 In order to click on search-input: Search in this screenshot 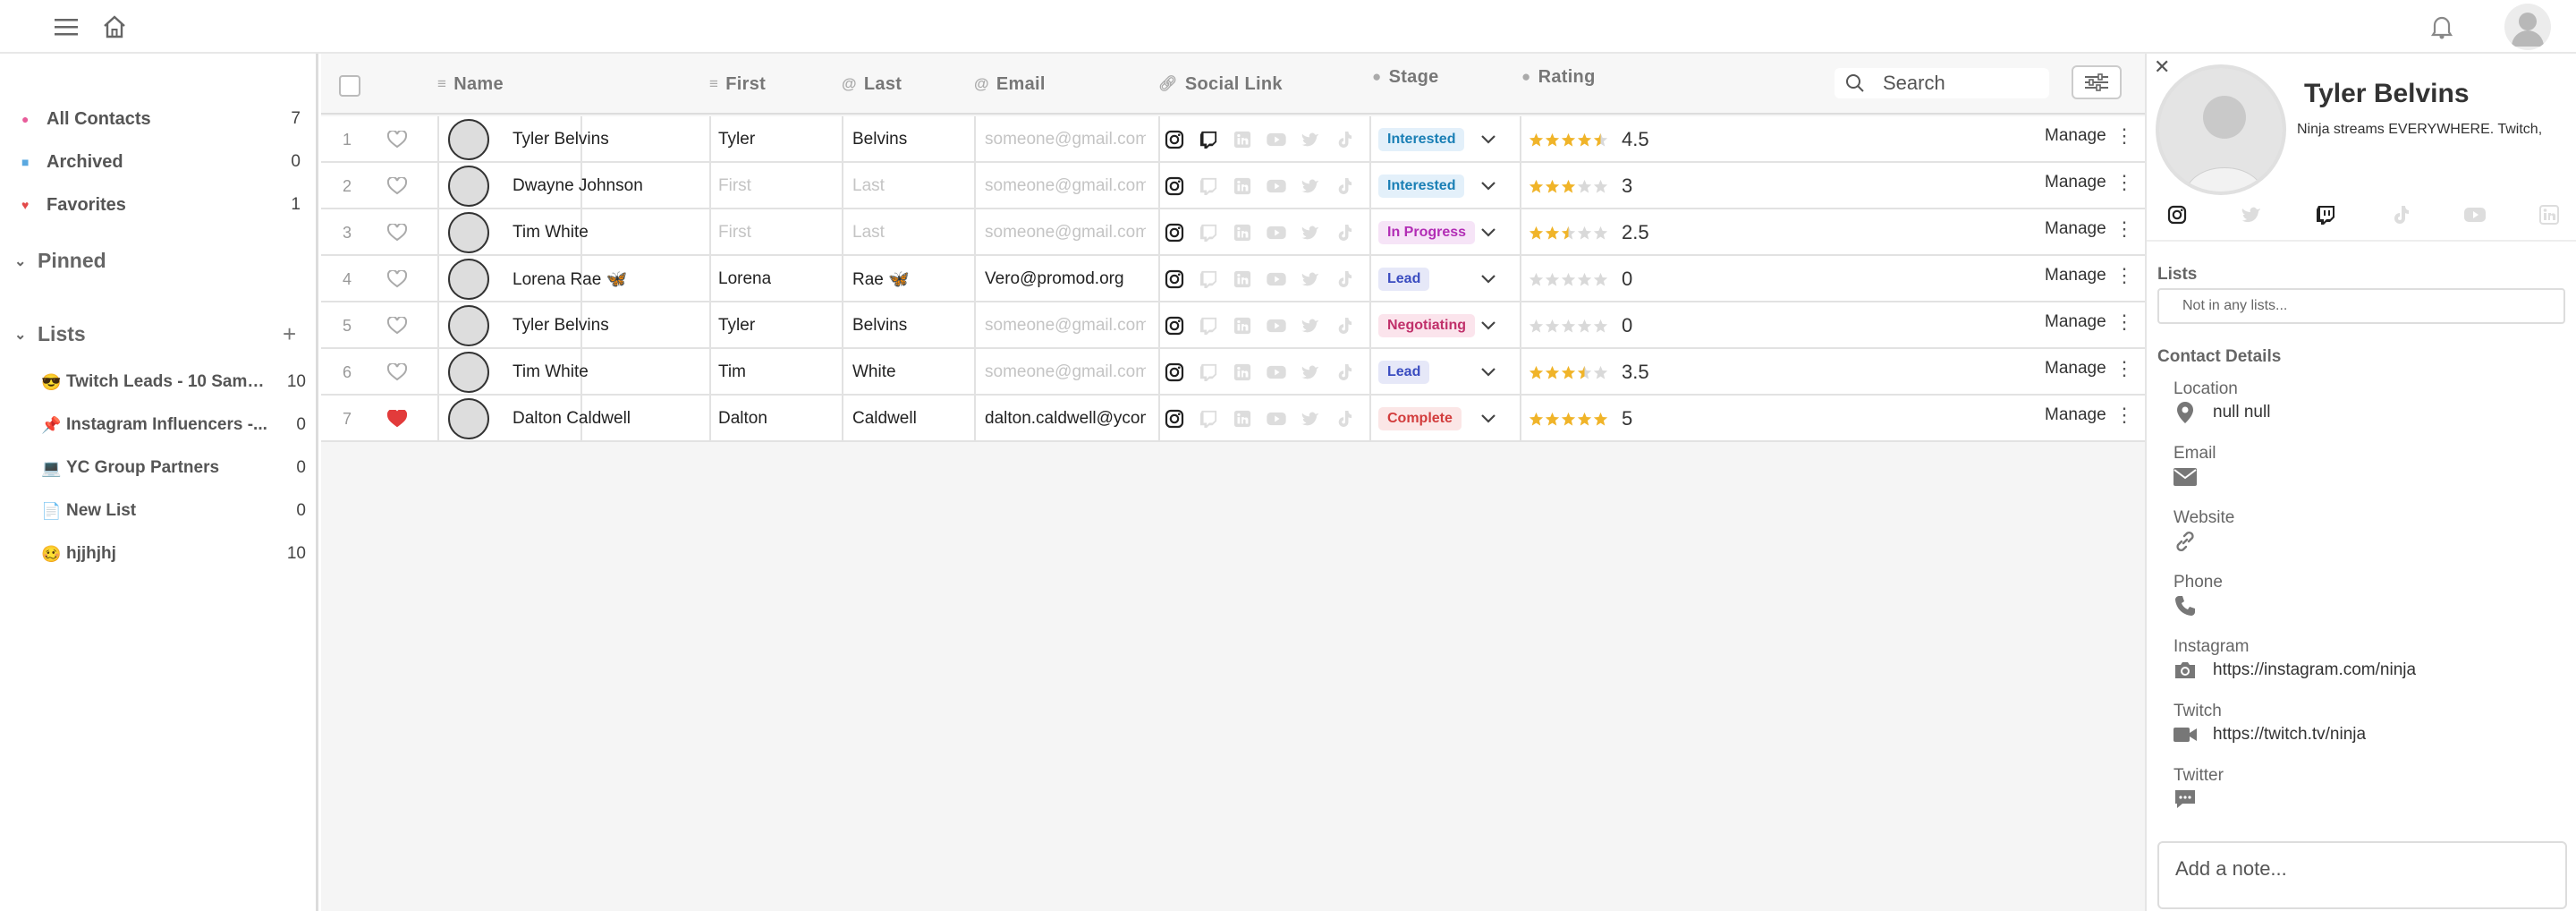, I will do `click(1942, 83)`.